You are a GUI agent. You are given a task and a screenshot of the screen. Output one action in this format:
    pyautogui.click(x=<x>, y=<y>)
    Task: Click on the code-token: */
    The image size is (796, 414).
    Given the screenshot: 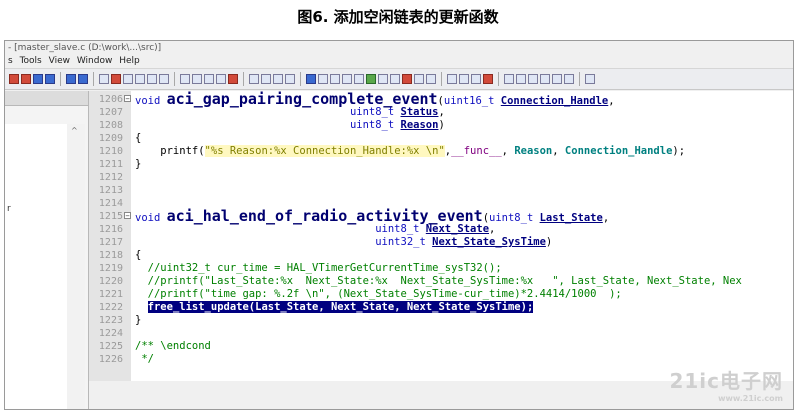 What is the action you would take?
    pyautogui.click(x=144, y=359)
    